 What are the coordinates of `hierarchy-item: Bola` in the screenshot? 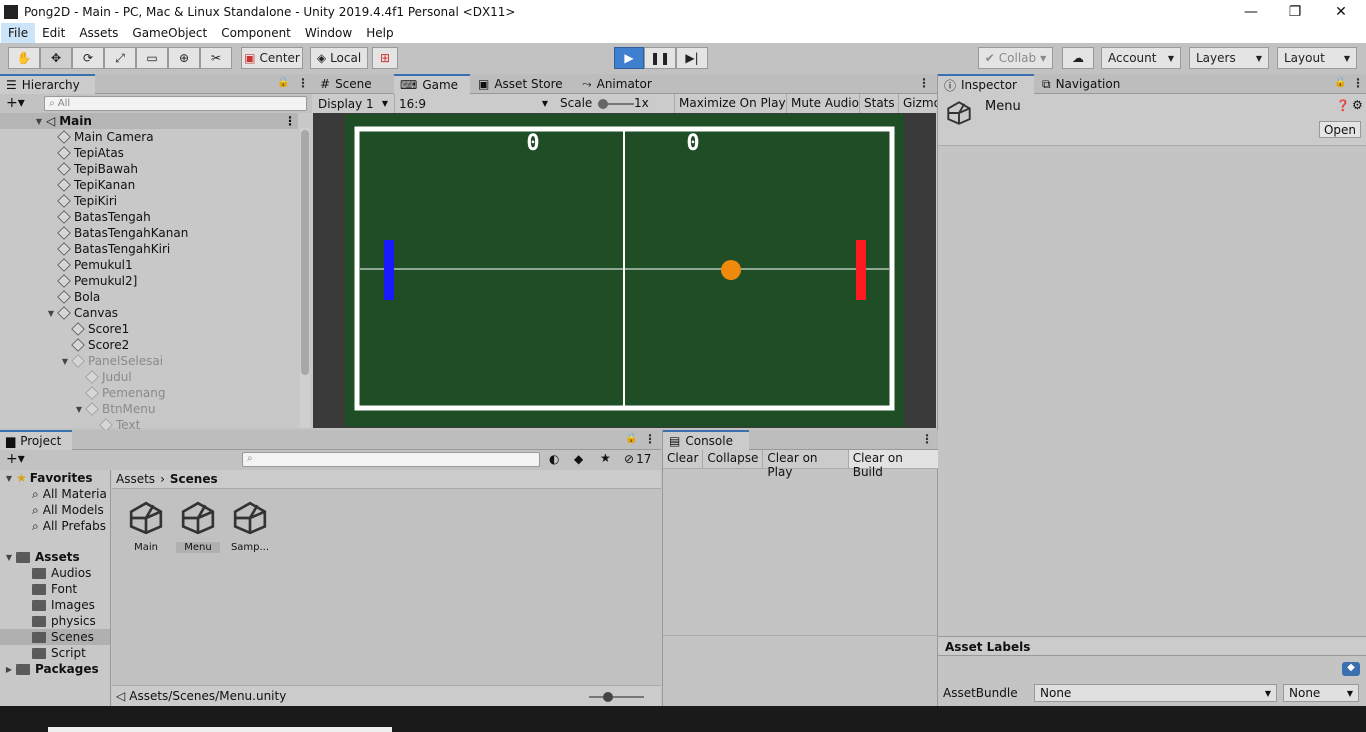 It's located at (72, 297).